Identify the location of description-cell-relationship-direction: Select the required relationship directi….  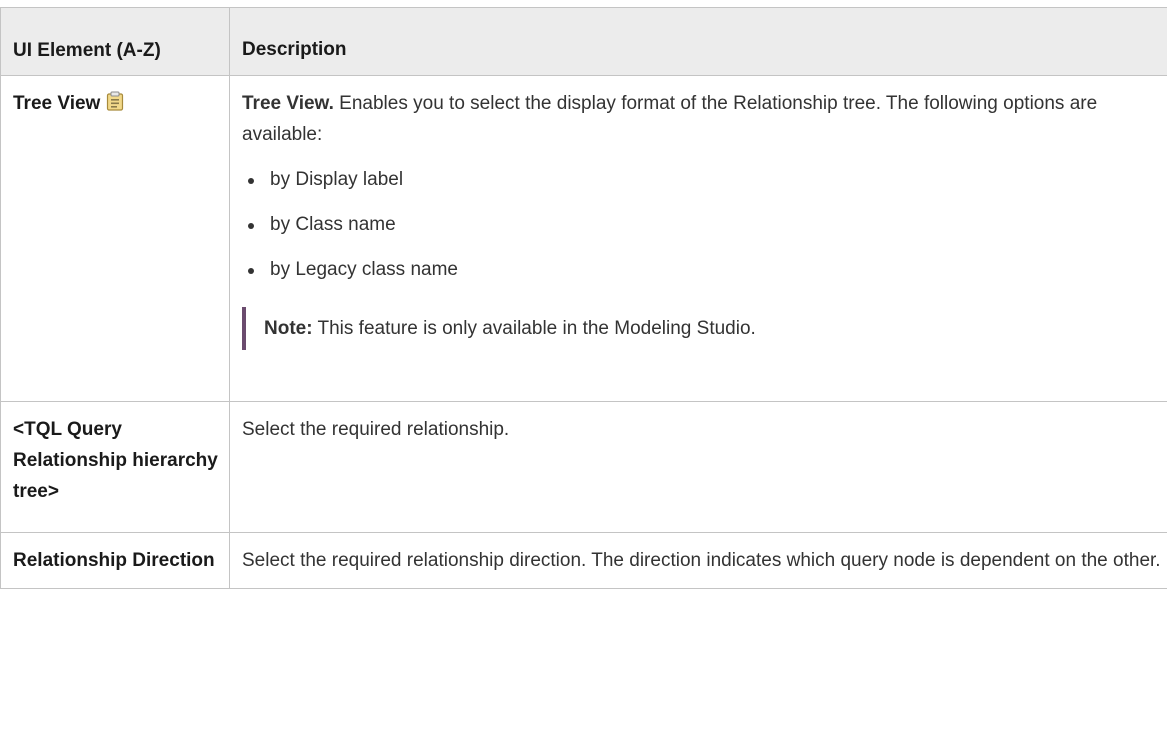
(698, 560).